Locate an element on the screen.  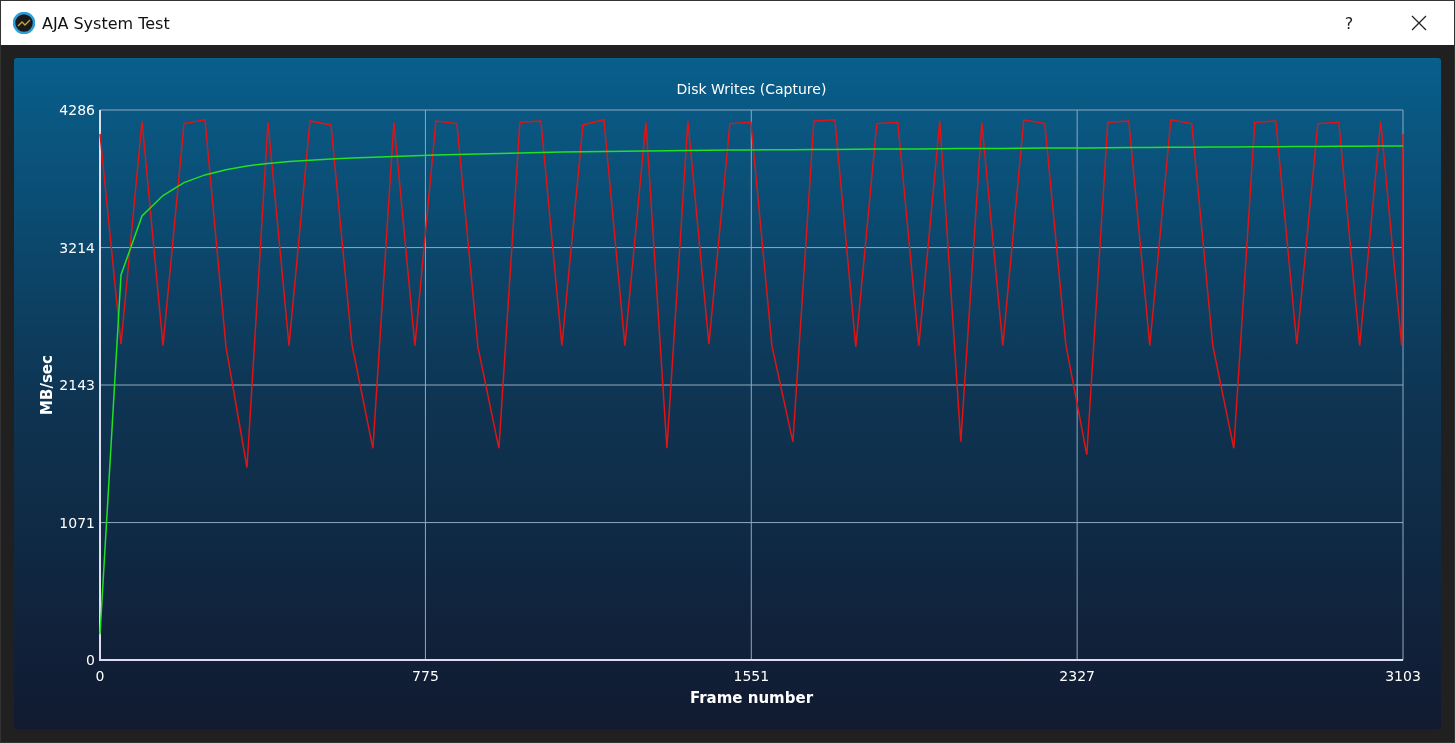
y-tick-label: 2143 is located at coordinates (77, 385).